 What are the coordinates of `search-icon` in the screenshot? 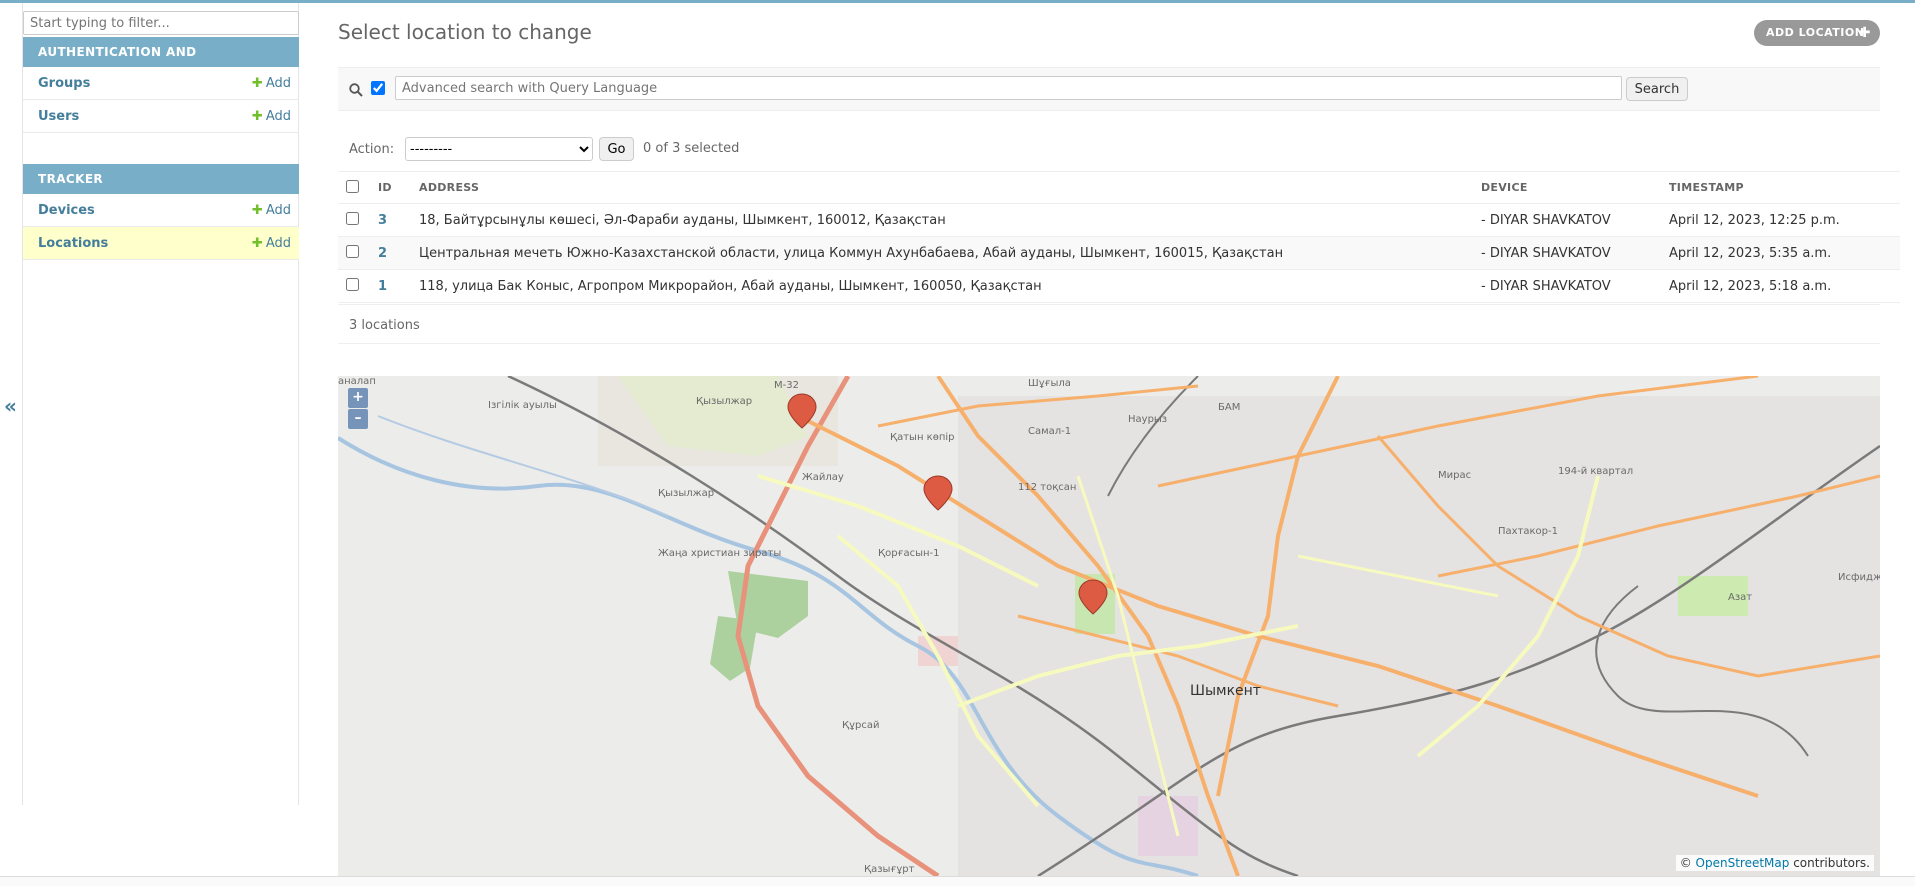 It's located at (356, 90).